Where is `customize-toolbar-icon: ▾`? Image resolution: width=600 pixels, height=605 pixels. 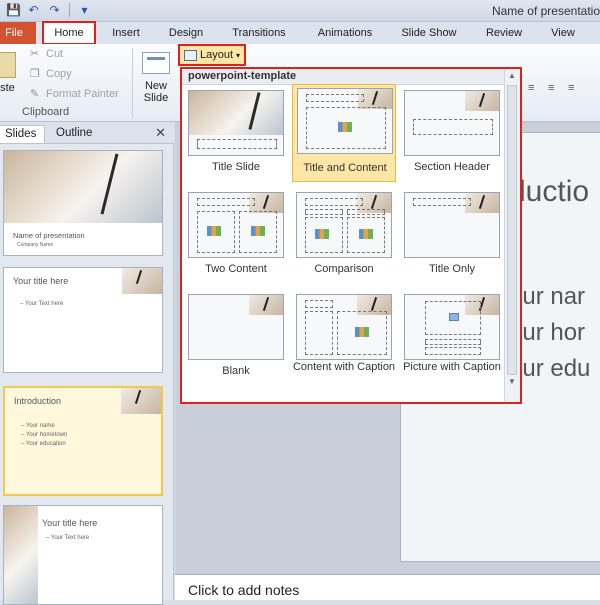
customize-toolbar-icon: ▾ is located at coordinates (84, 10).